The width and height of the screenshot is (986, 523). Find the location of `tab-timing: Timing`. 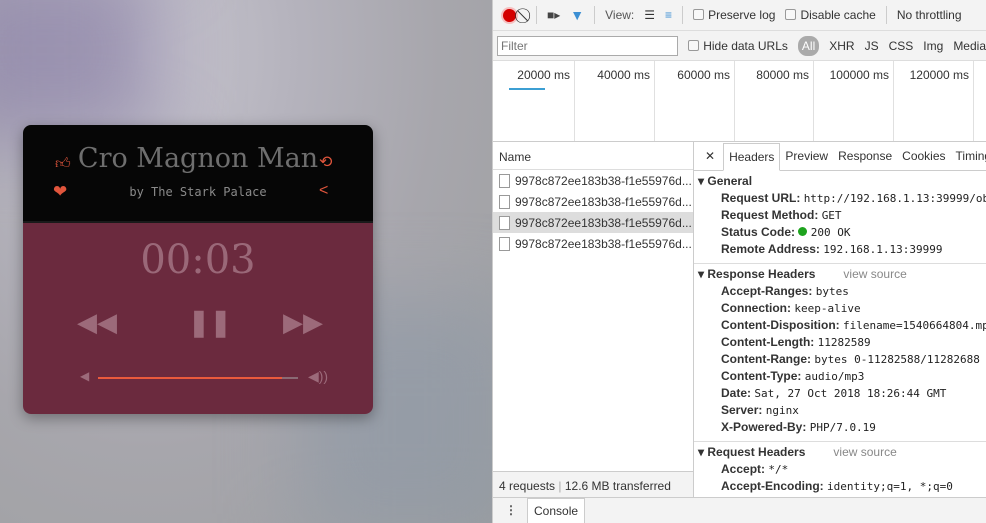

tab-timing: Timing is located at coordinates (968, 159).